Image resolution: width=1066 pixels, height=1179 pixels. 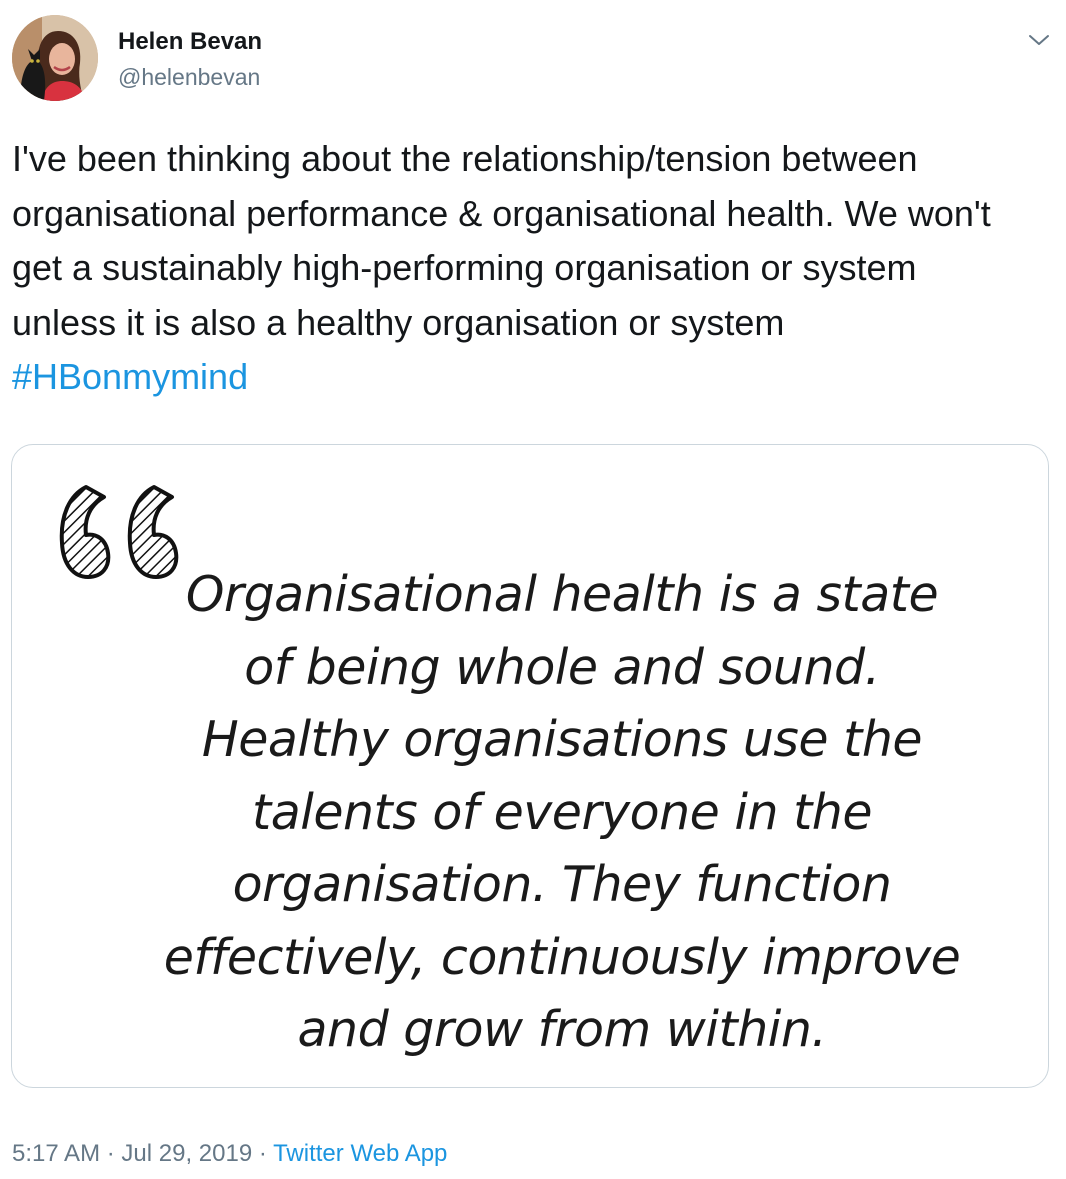 I want to click on avatar, so click(x=55, y=58).